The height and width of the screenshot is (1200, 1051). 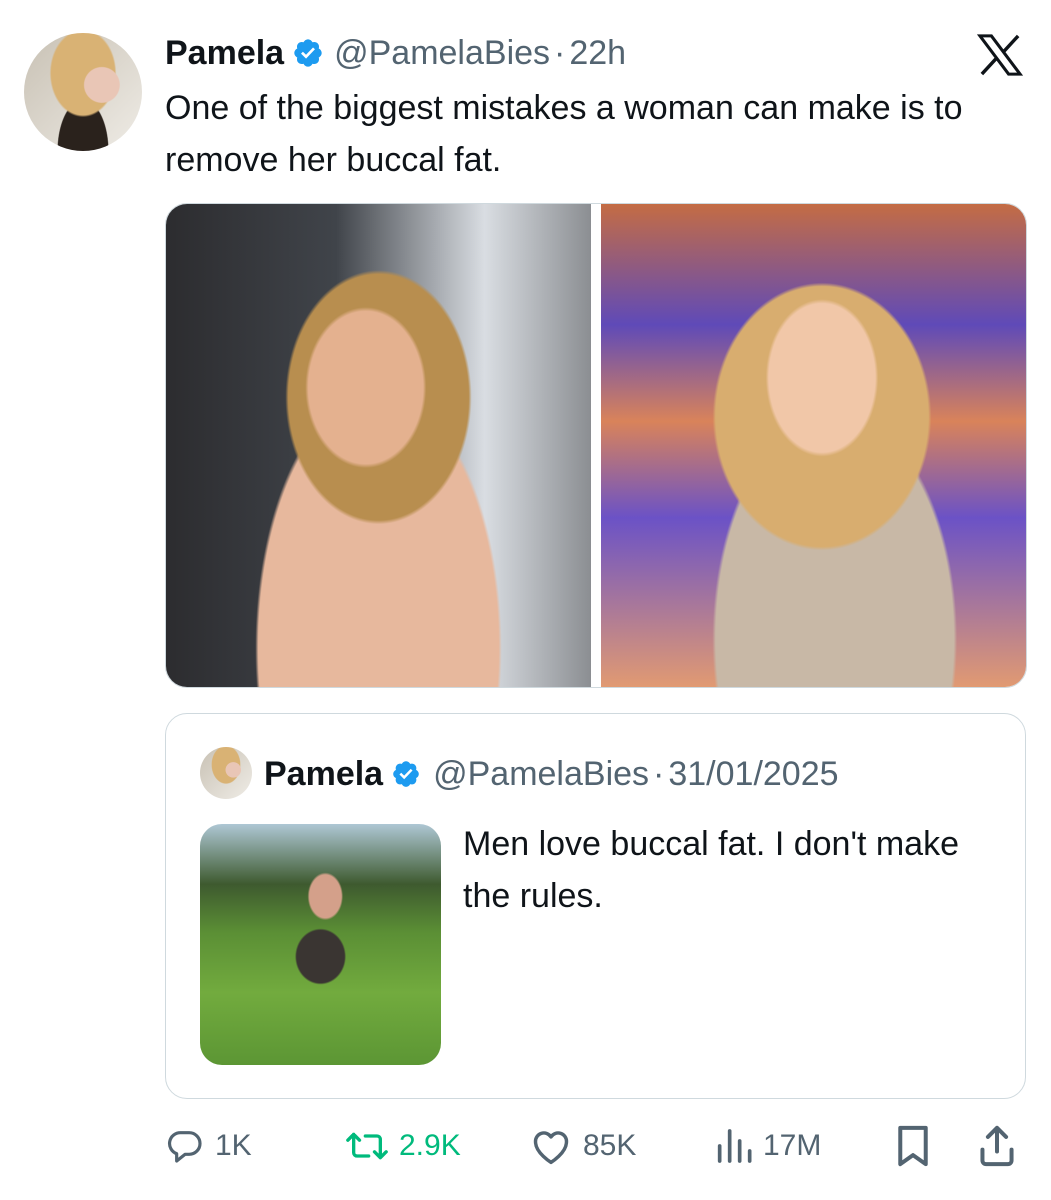 What do you see at coordinates (541, 773) in the screenshot?
I see `quoted-author-handle: @PamelaBies` at bounding box center [541, 773].